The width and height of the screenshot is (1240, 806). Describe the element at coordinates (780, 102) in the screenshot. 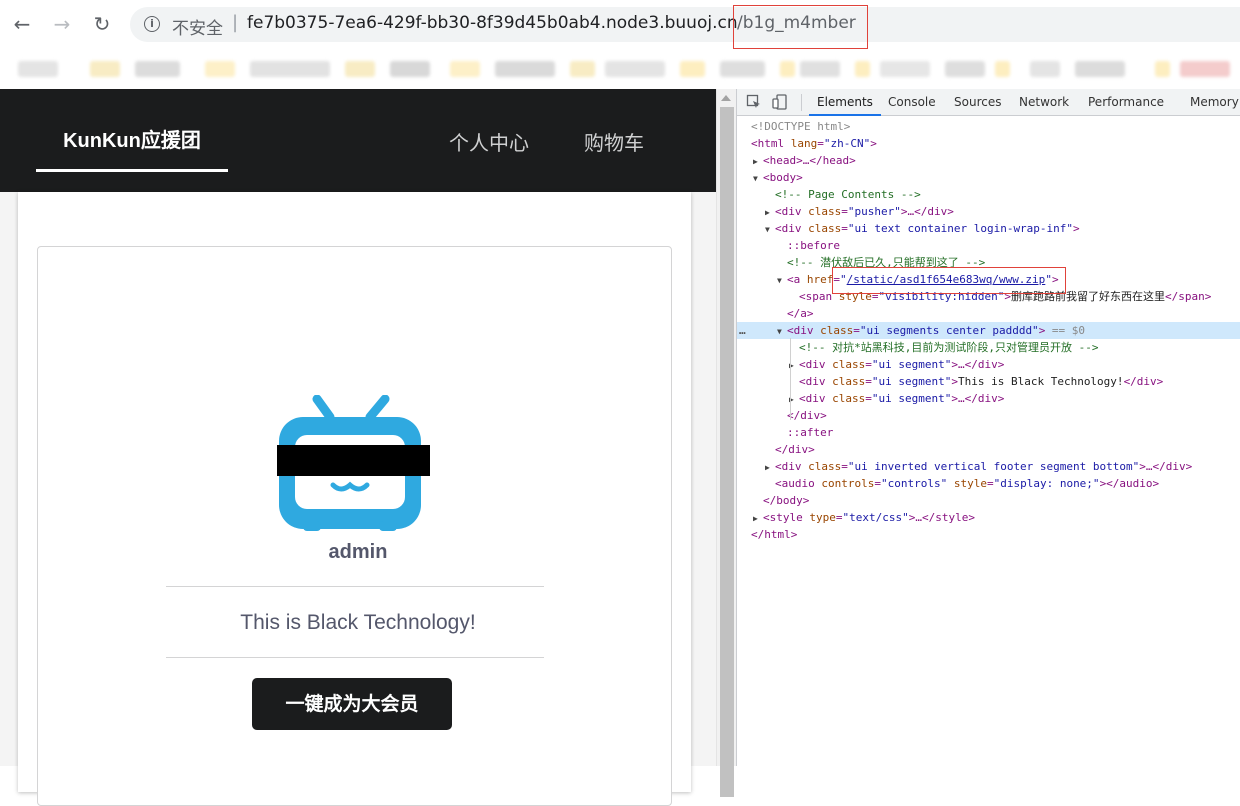

I see `device-toolbar-icon` at that location.